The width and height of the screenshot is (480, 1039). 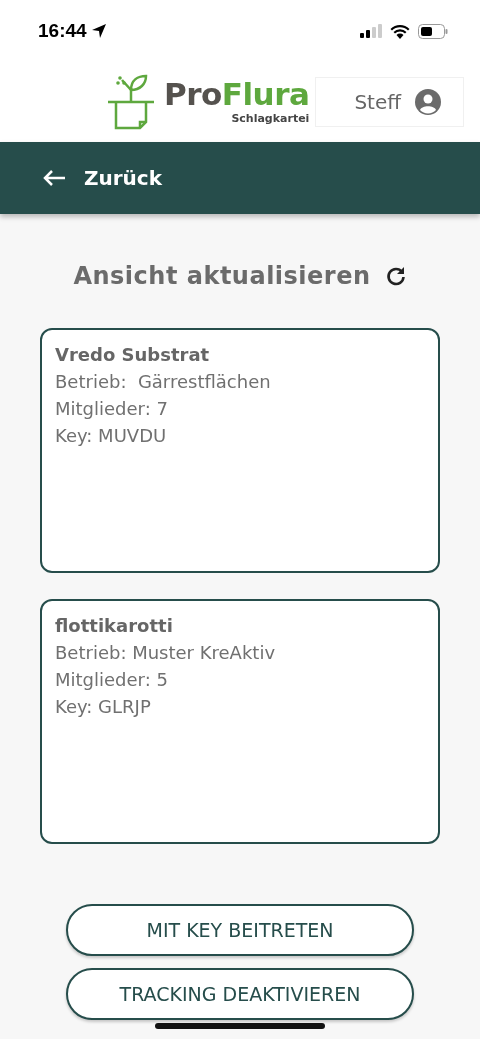 I want to click on group-detail: Key: MUVDU, so click(x=111, y=435).